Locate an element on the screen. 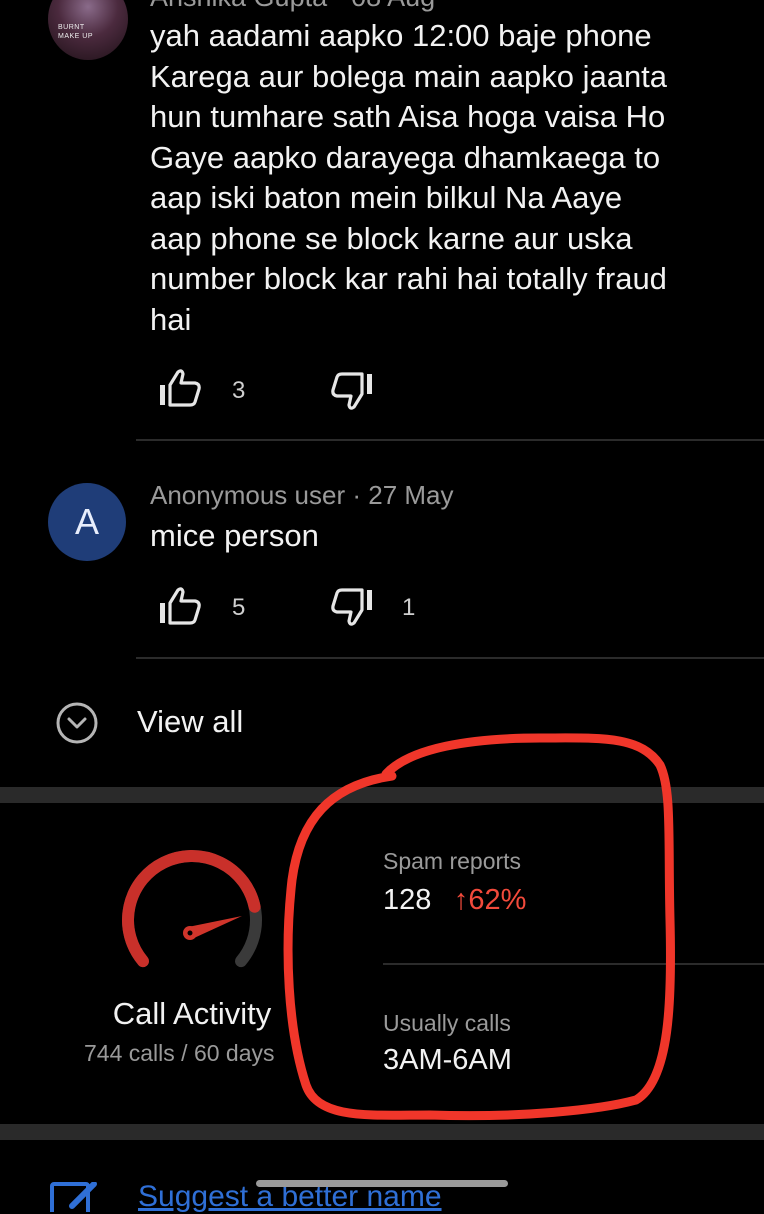  comment-line: yah aadami aapko 12:00 baje phone is located at coordinates (401, 35).